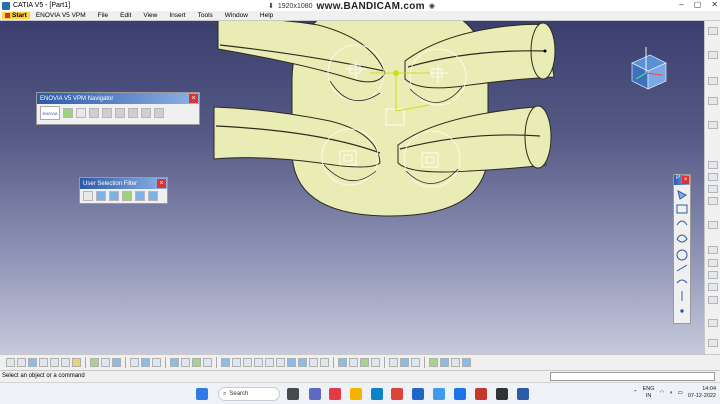 The width and height of the screenshot is (720, 404). Describe the element at coordinates (205, 15) in the screenshot. I see `menu-tools: Tools` at that location.